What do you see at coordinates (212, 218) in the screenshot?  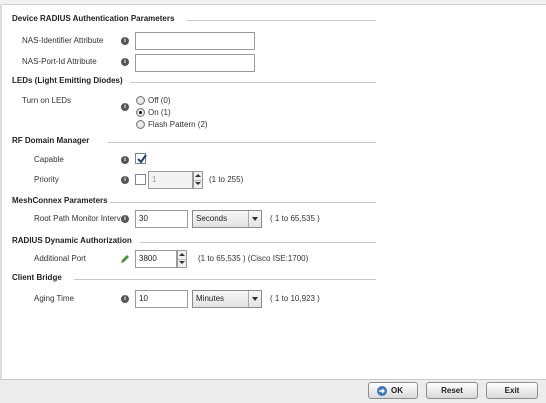 I see `select-value: Seconds` at bounding box center [212, 218].